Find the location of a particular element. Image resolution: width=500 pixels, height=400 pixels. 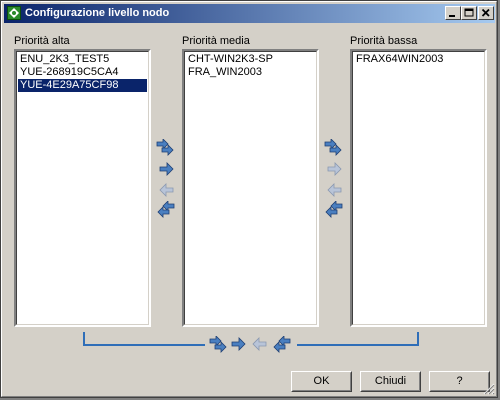

close-icon is located at coordinates (485, 12).